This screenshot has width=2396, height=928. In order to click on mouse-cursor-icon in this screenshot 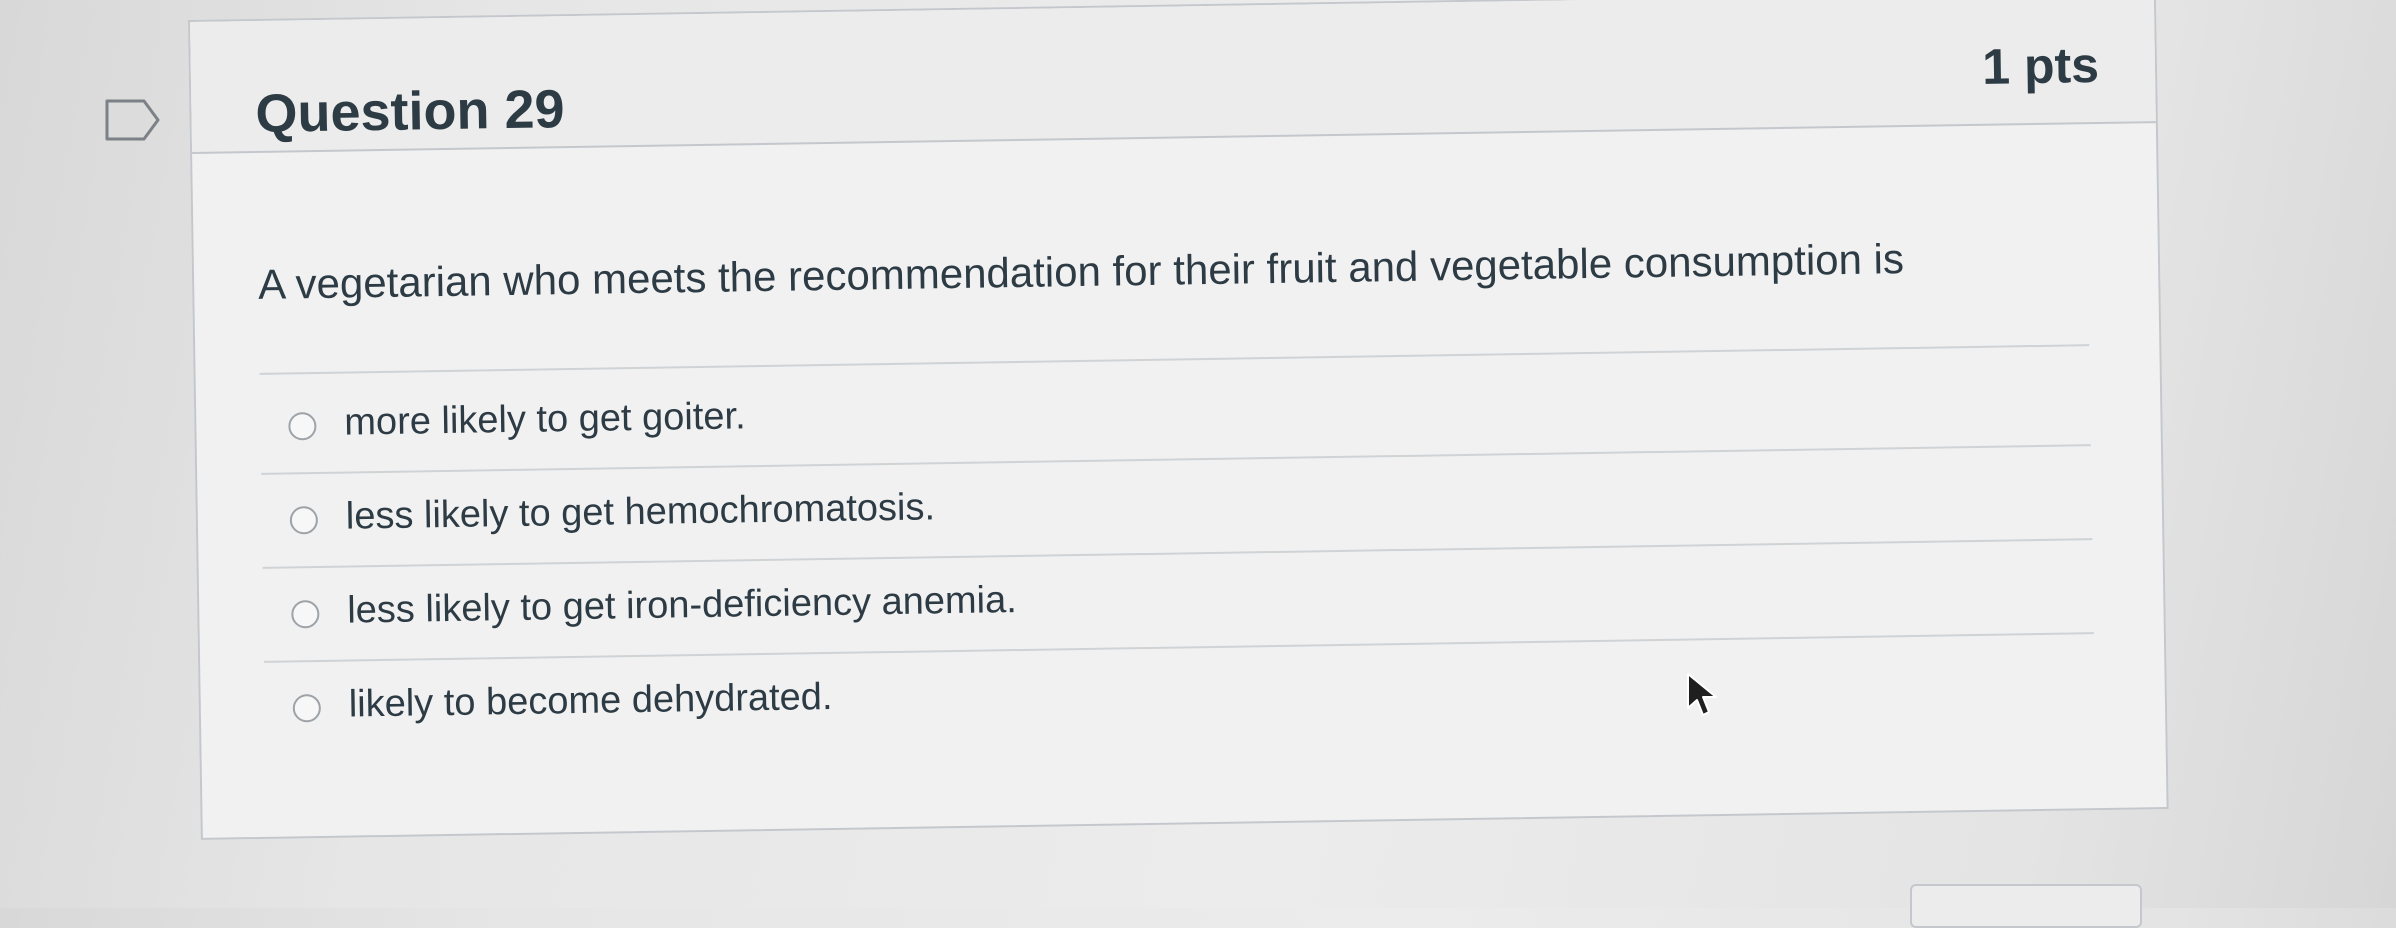, I will do `click(1702, 694)`.